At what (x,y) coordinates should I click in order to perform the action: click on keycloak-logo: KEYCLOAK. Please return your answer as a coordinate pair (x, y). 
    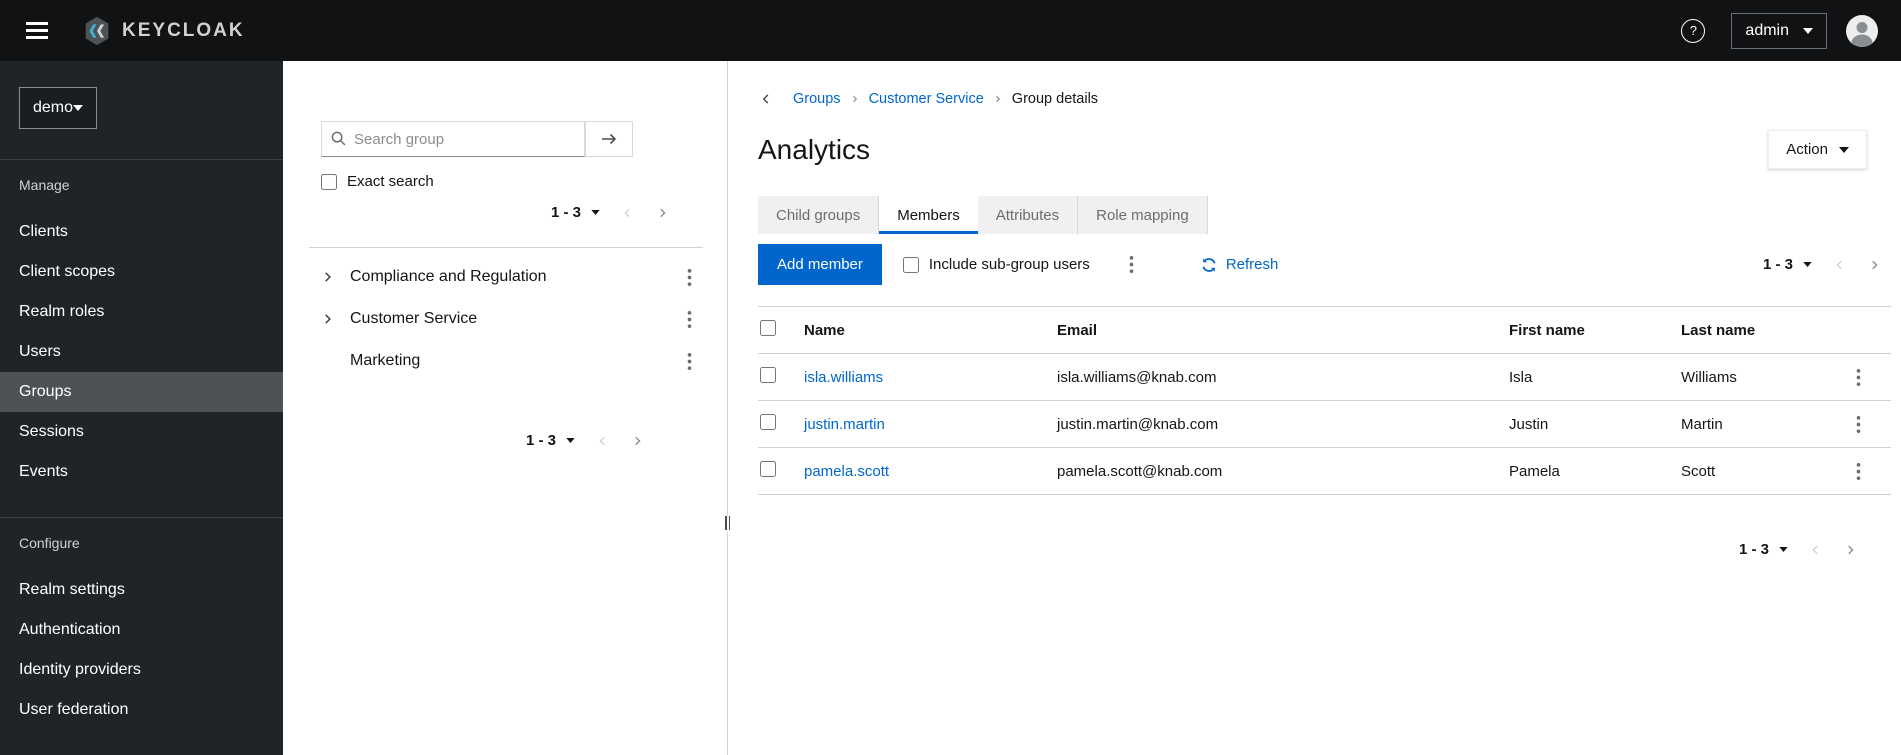
    Looking at the image, I should click on (162, 31).